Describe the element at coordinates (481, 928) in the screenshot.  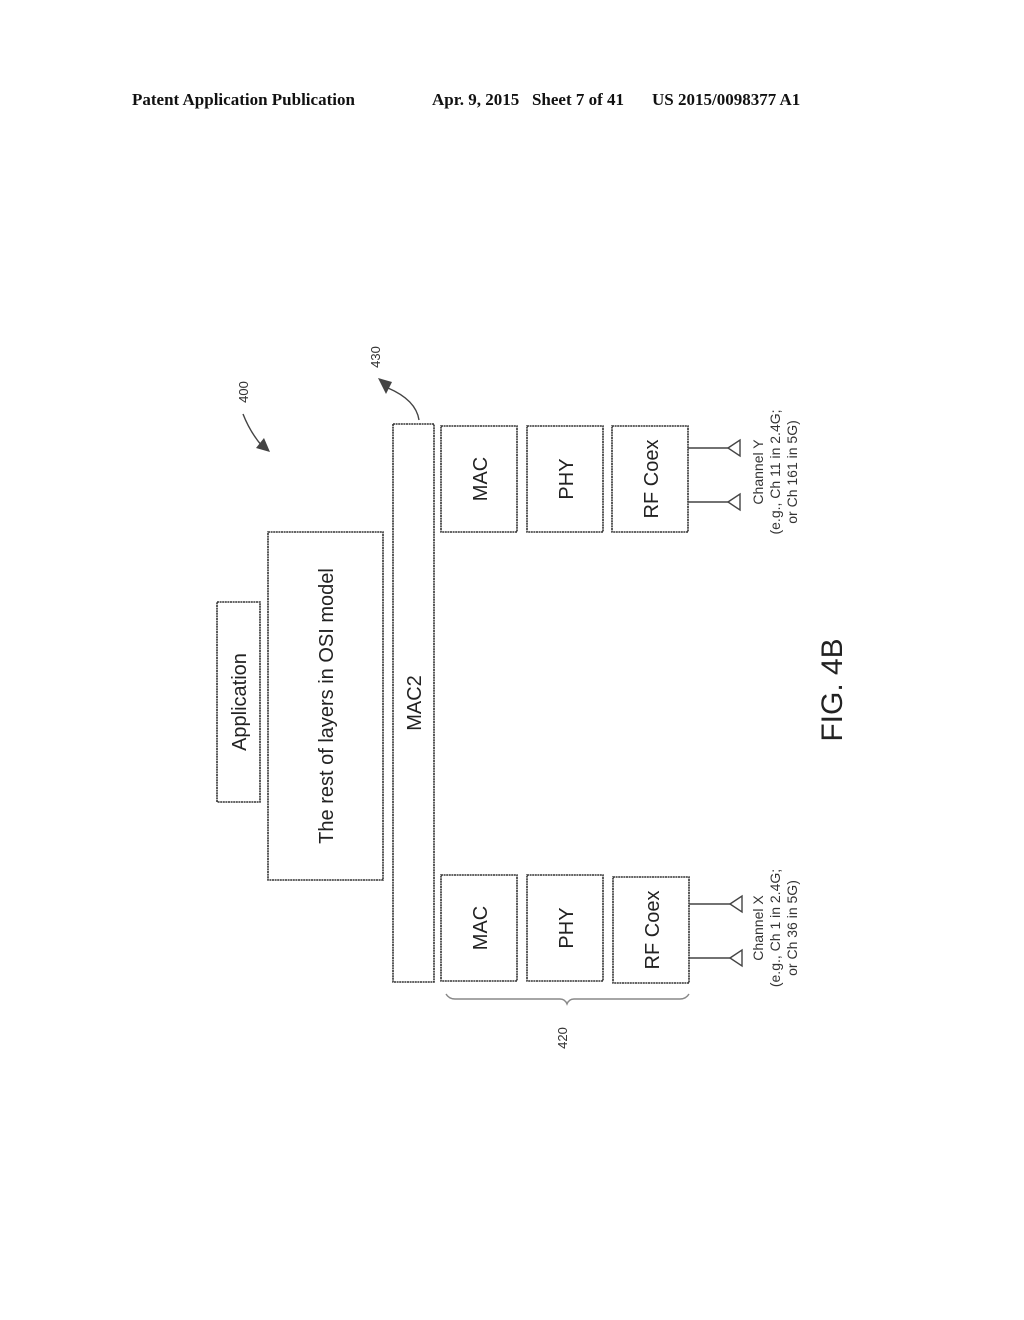
I see `lower-mac-label: MAC` at that location.